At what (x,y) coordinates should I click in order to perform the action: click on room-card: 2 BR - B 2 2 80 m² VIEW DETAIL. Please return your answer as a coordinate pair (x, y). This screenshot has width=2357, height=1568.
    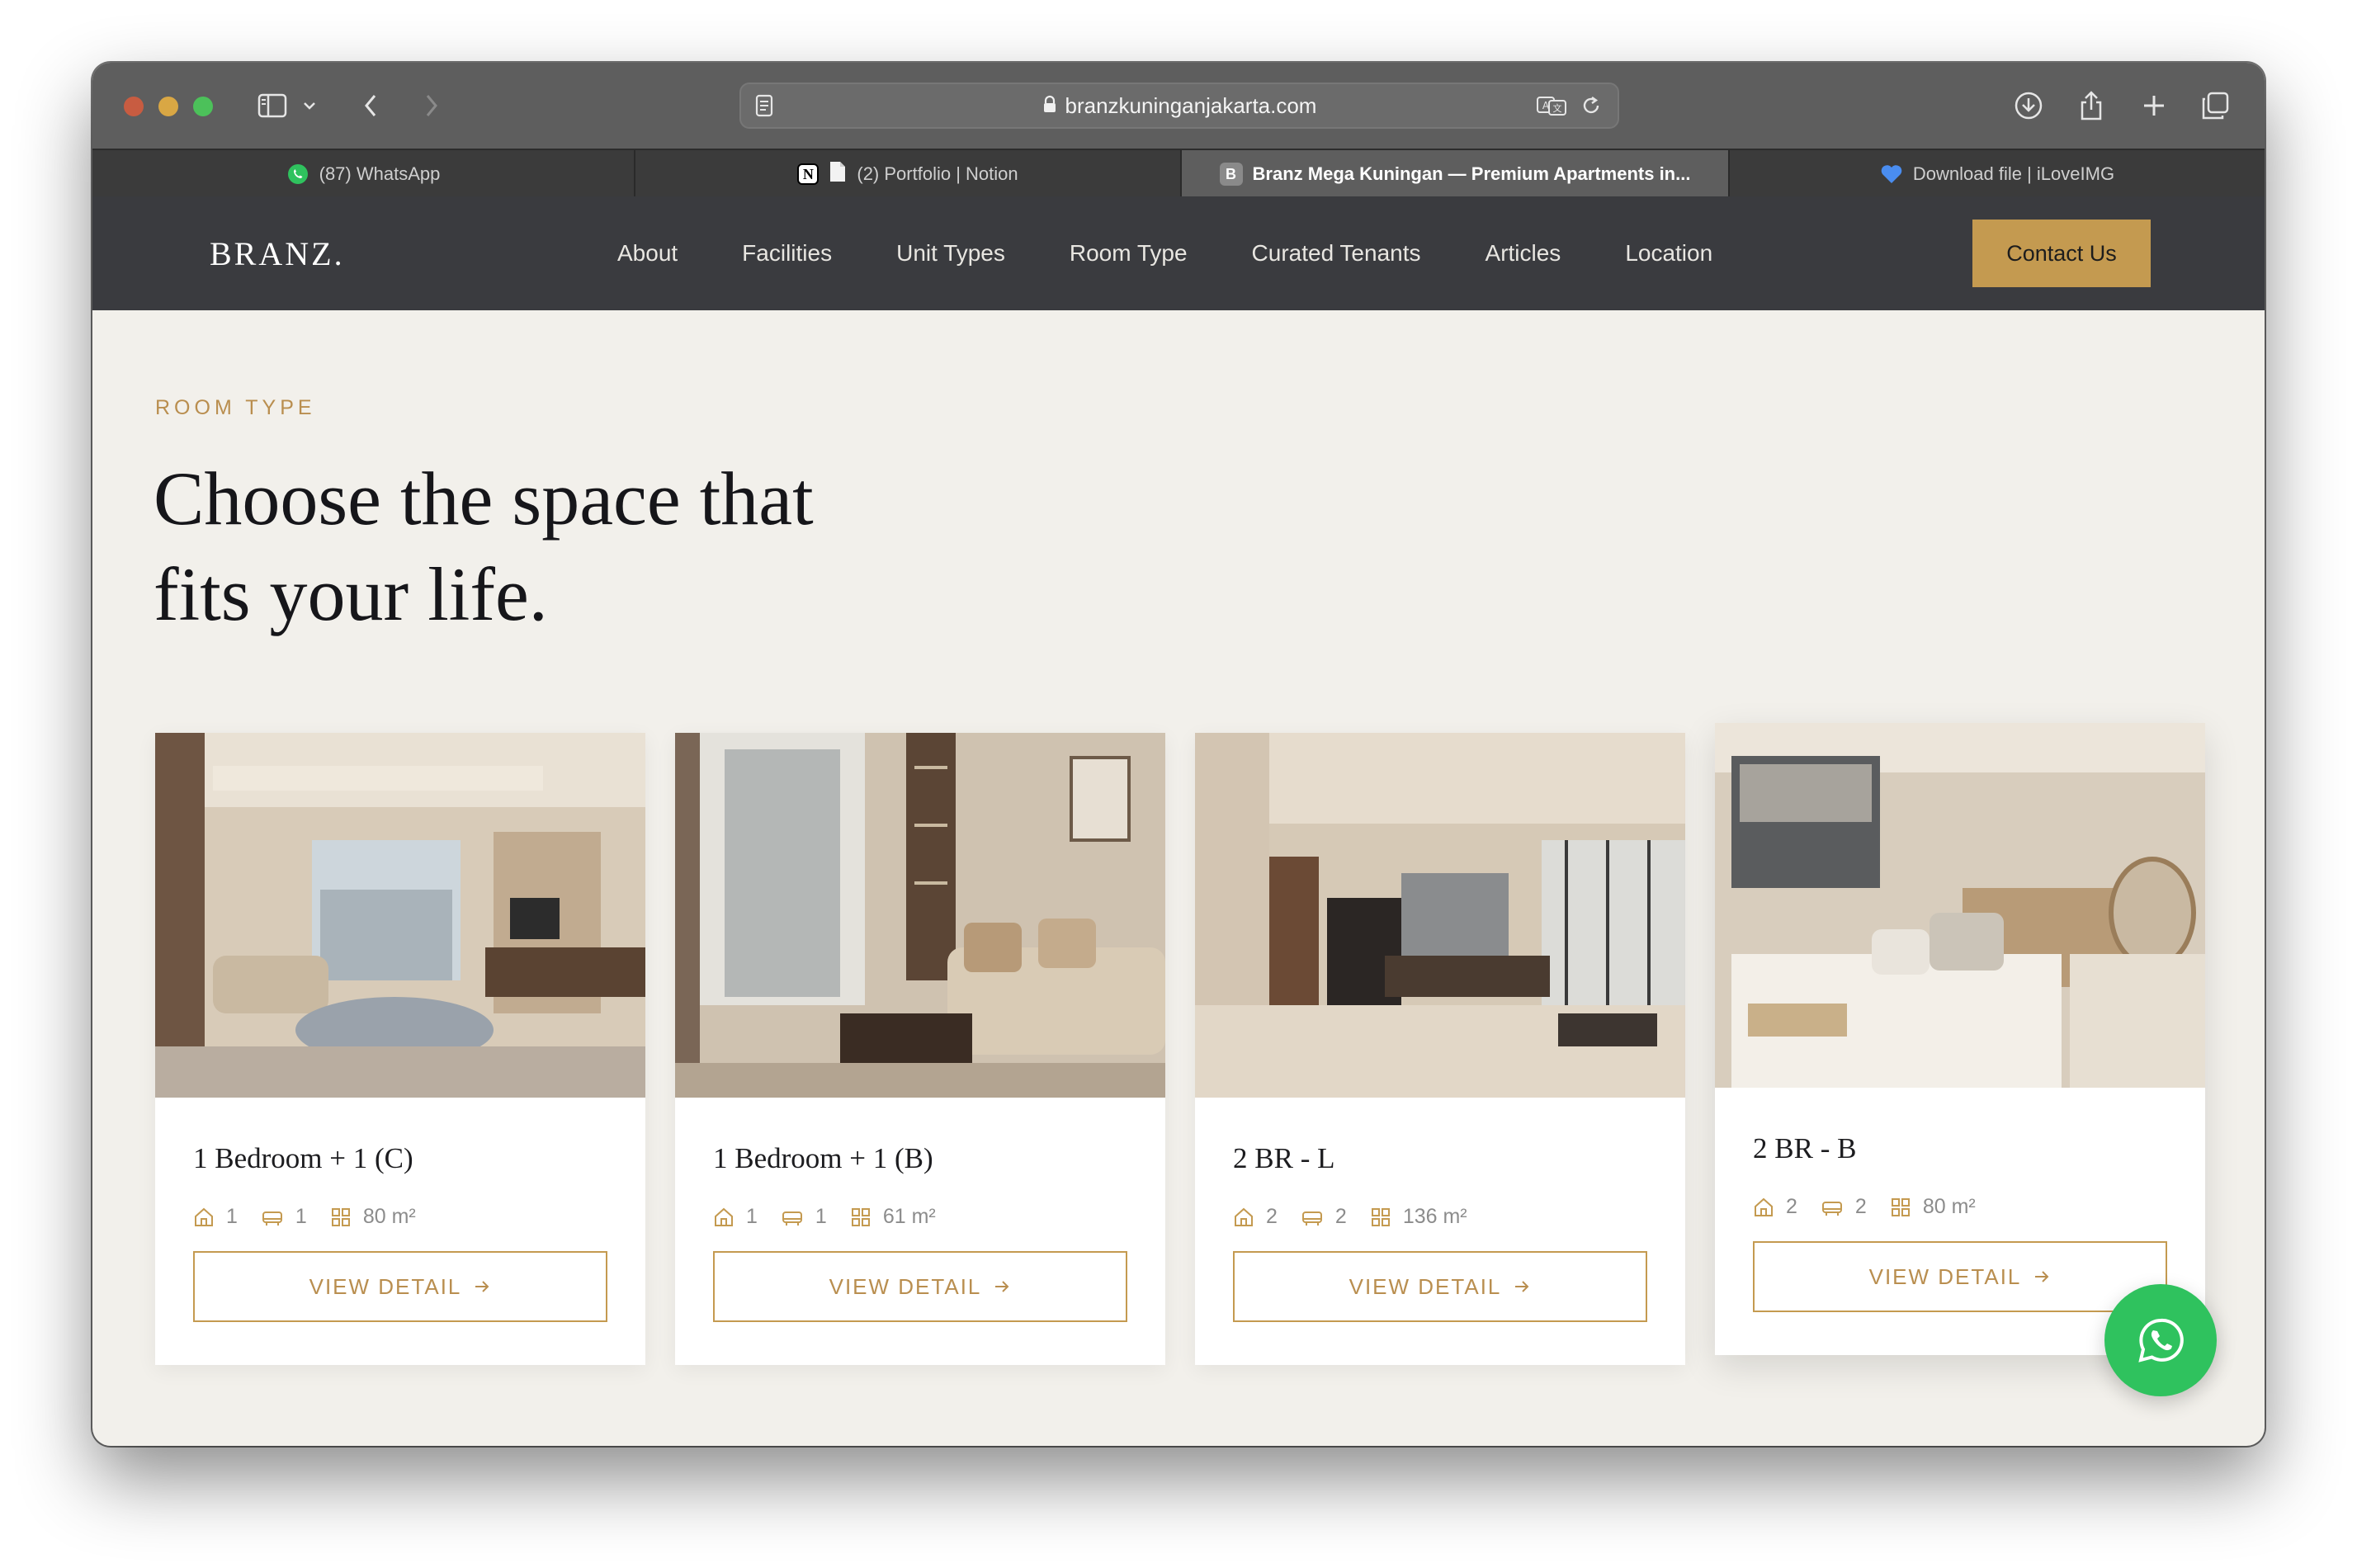
    Looking at the image, I should click on (1960, 1039).